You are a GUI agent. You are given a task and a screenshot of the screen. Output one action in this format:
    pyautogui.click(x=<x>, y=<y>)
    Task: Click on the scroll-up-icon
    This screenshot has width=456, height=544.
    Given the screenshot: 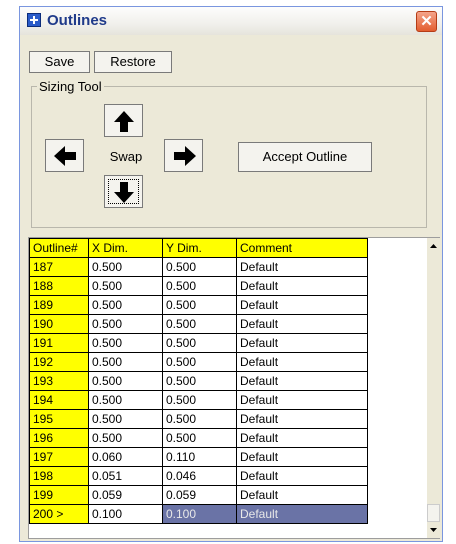 What is the action you would take?
    pyautogui.click(x=433, y=246)
    